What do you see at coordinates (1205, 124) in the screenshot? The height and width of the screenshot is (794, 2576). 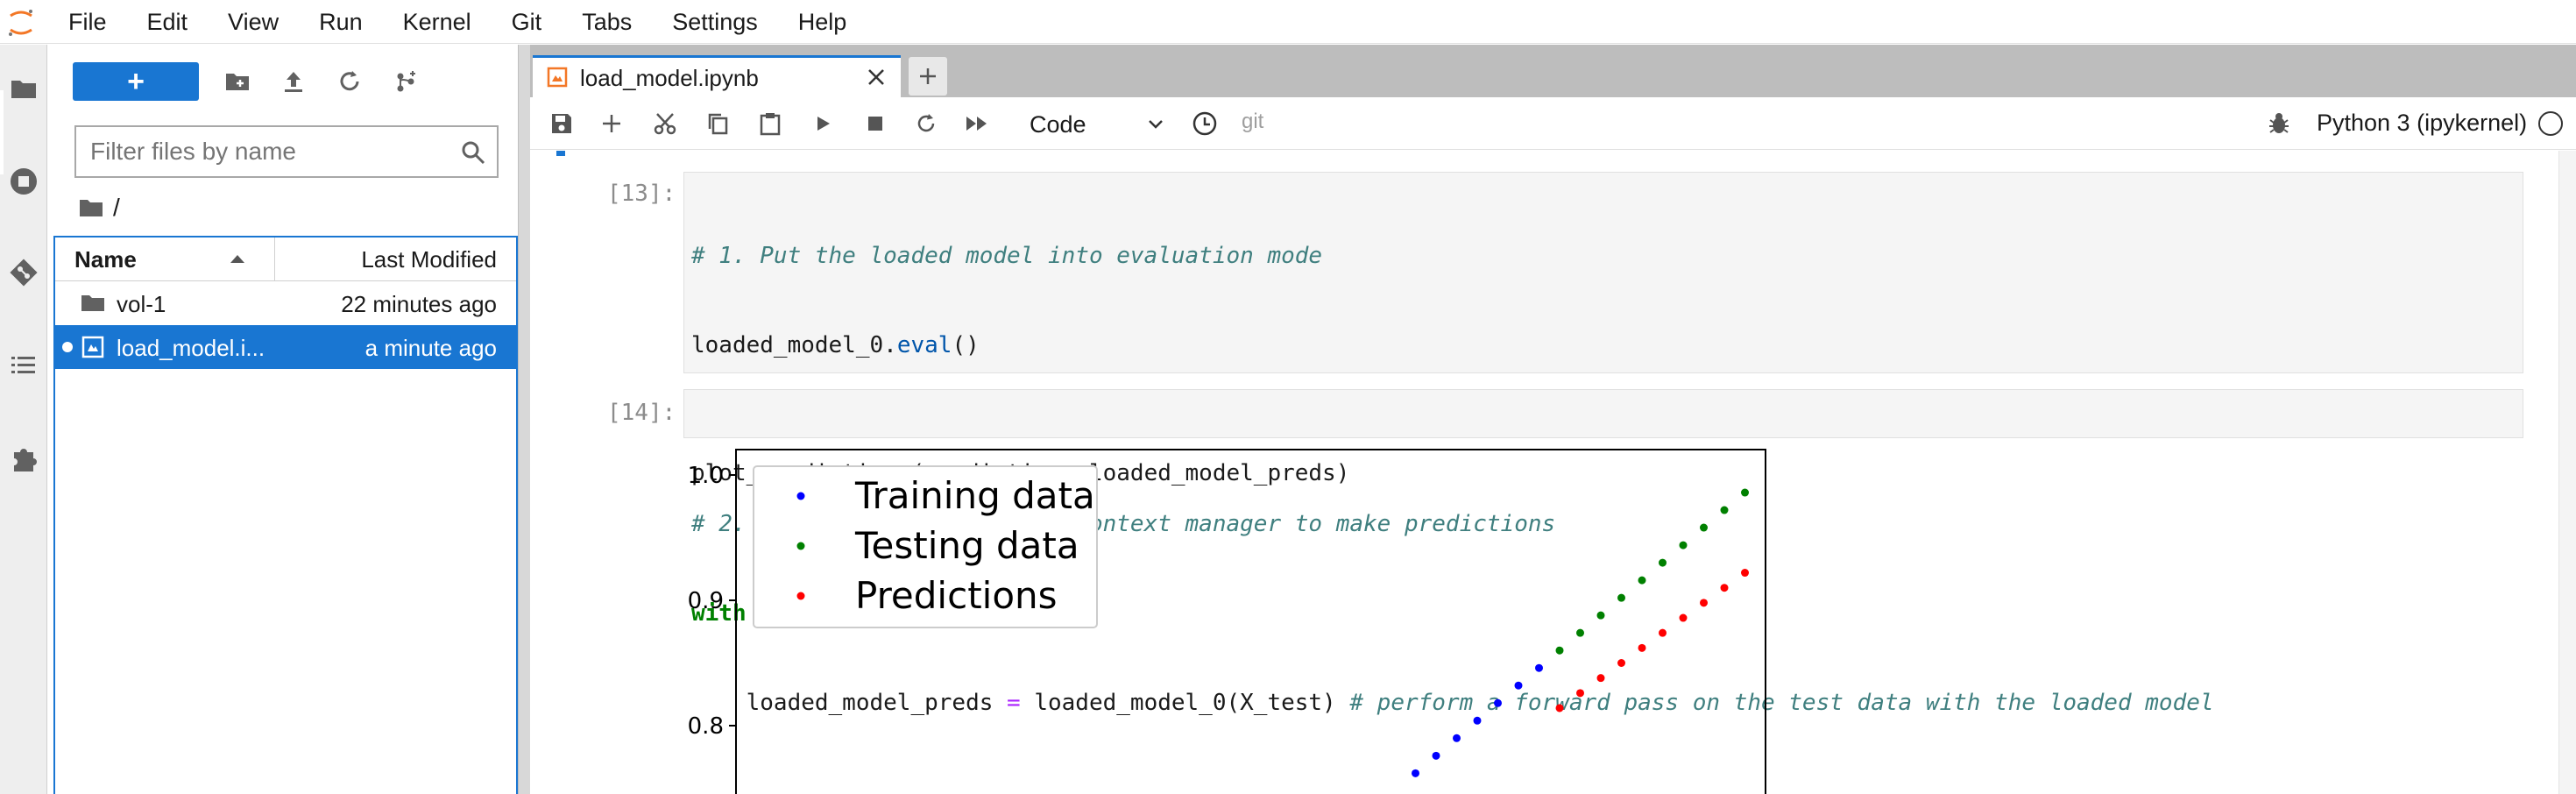 I see `clock-icon` at bounding box center [1205, 124].